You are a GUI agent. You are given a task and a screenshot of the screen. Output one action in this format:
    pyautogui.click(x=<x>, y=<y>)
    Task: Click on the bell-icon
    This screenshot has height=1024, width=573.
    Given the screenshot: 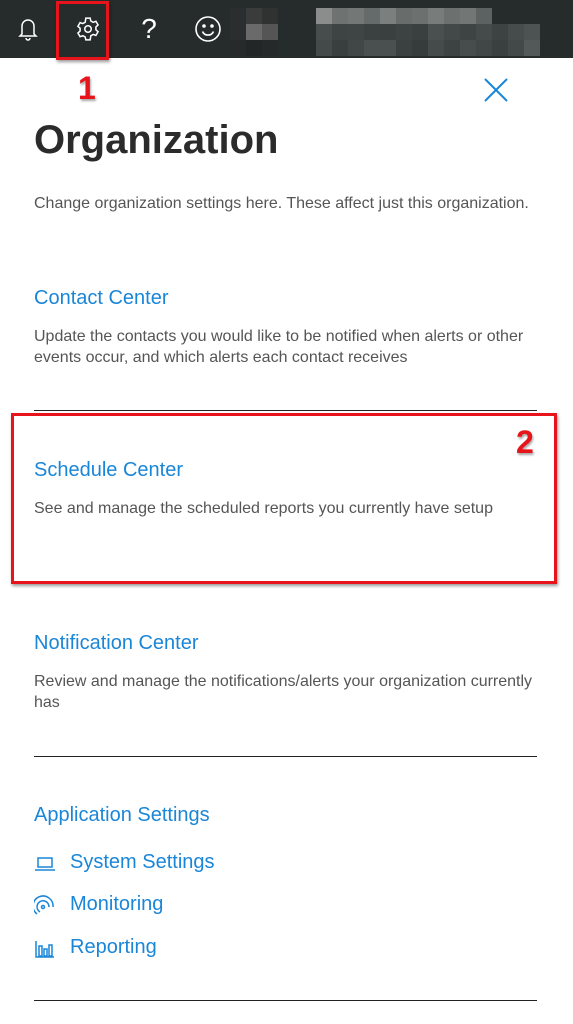 What is the action you would take?
    pyautogui.click(x=28, y=29)
    